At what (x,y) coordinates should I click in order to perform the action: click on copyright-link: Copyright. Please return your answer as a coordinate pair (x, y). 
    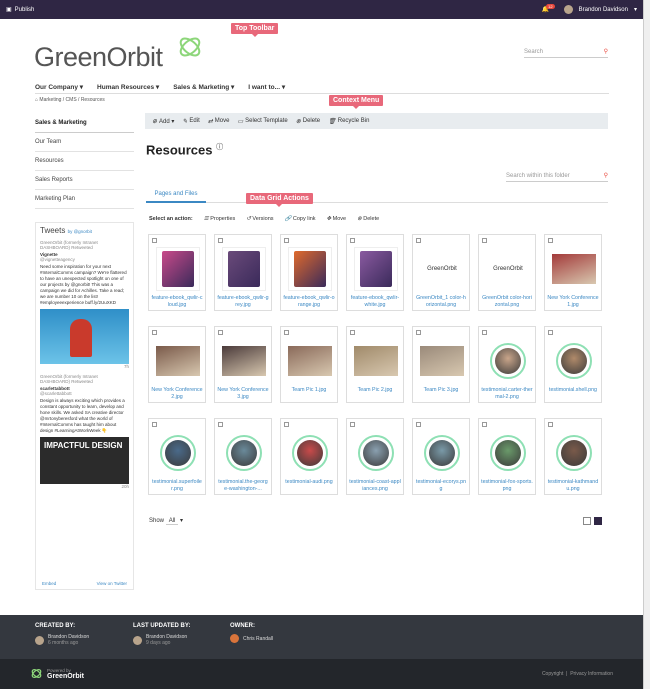
    Looking at the image, I should click on (552, 674).